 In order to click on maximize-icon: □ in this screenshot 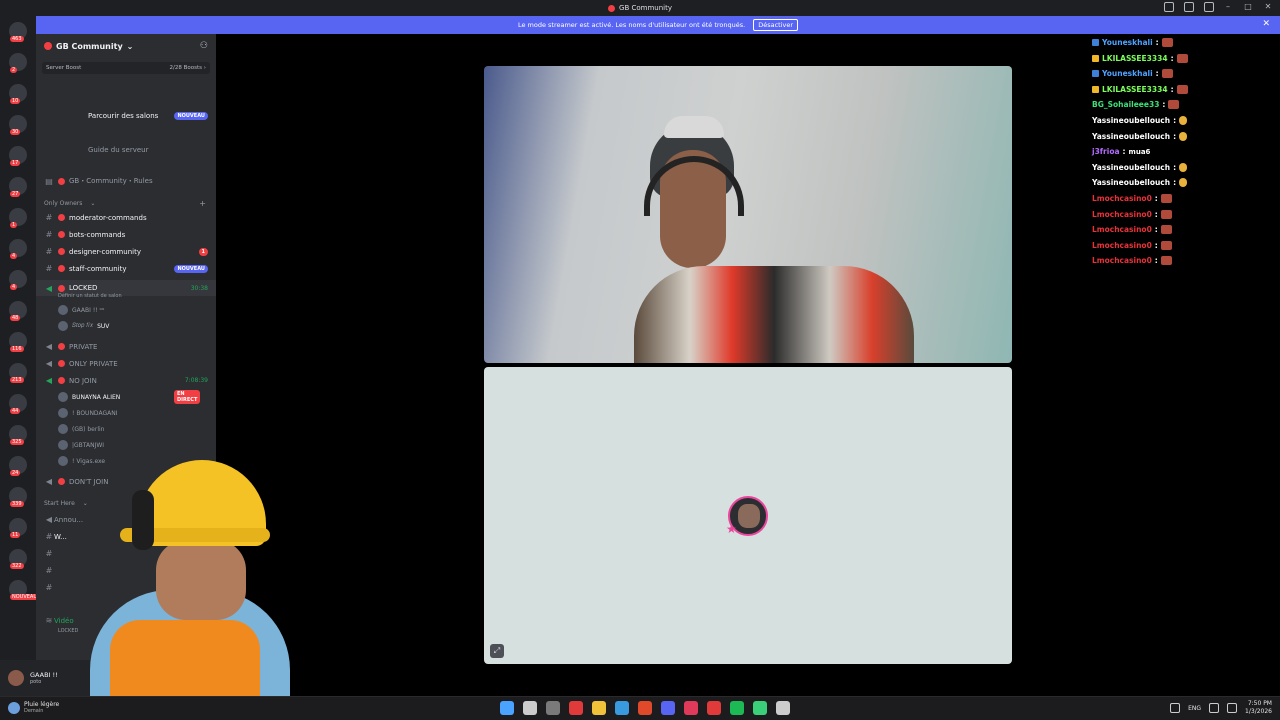, I will do `click(1248, 6)`.